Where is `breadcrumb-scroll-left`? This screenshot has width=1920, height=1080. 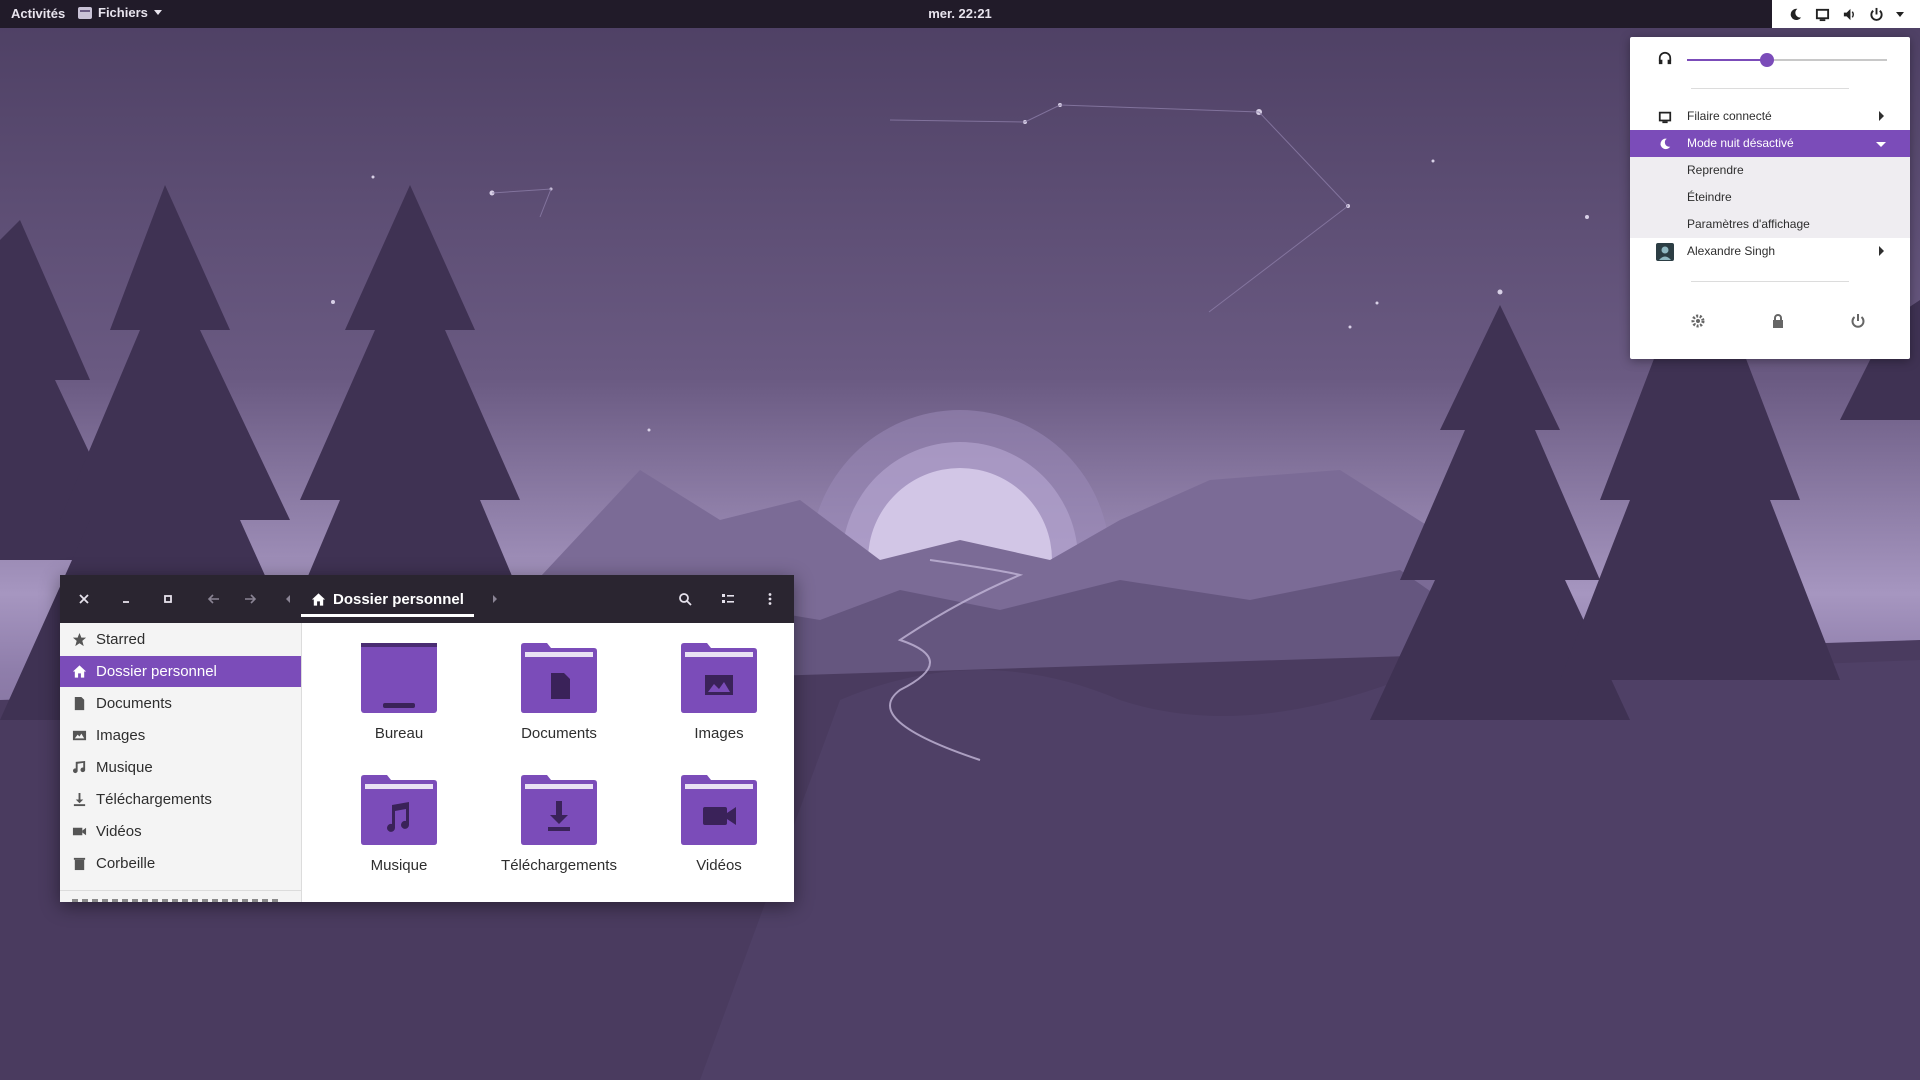
breadcrumb-scroll-left is located at coordinates (288, 599).